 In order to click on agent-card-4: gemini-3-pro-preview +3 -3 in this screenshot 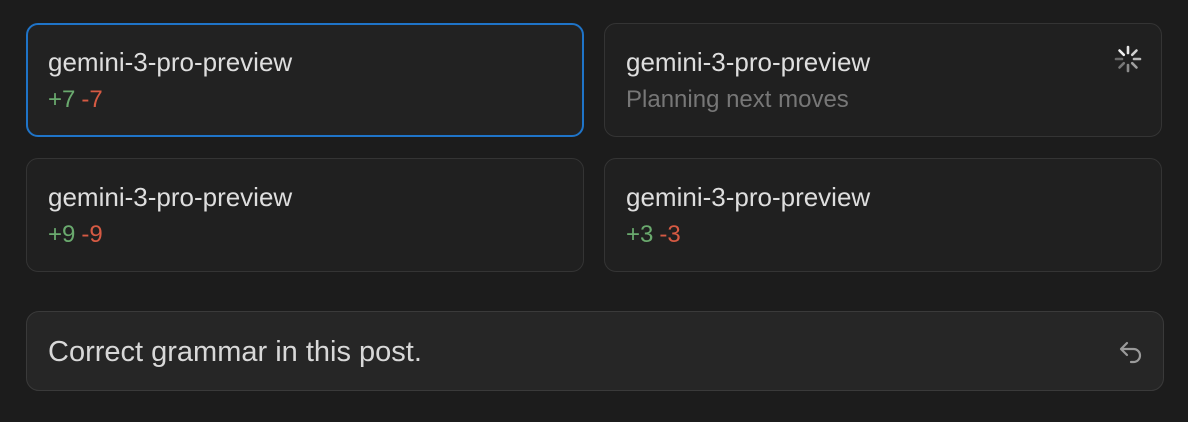, I will do `click(883, 215)`.